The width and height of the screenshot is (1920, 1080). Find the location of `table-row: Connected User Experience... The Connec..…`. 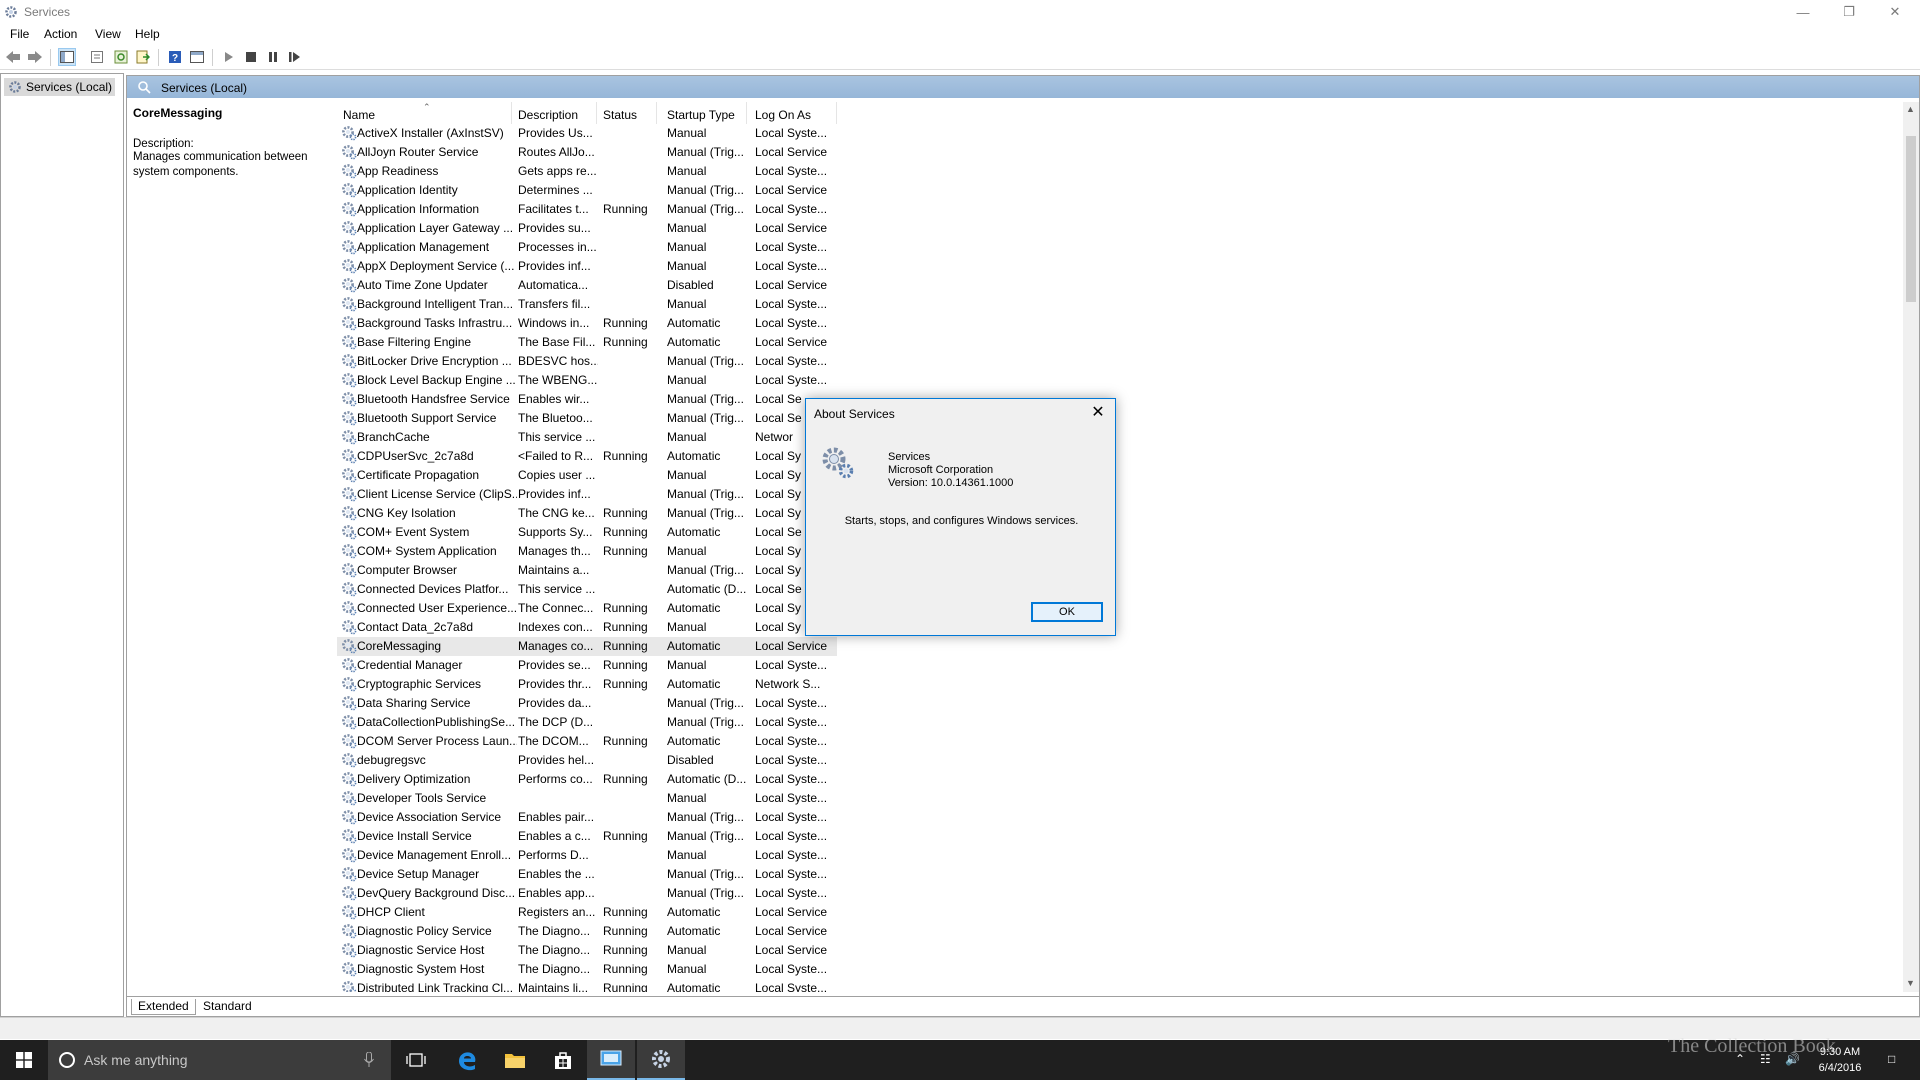

table-row: Connected User Experience... The Connec..… is located at coordinates (587, 608).